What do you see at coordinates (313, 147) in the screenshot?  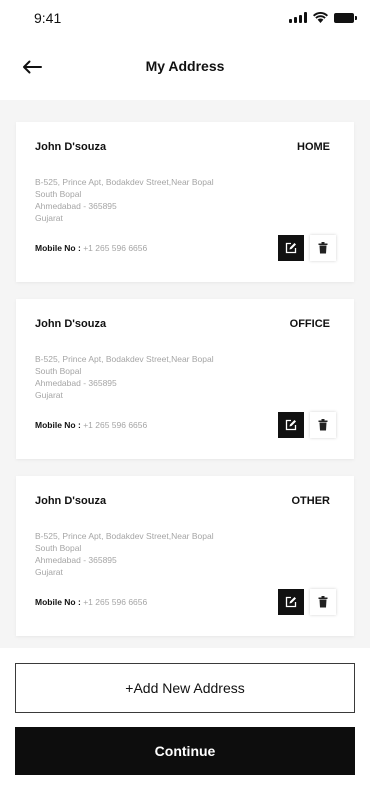 I see `address-type: HOME` at bounding box center [313, 147].